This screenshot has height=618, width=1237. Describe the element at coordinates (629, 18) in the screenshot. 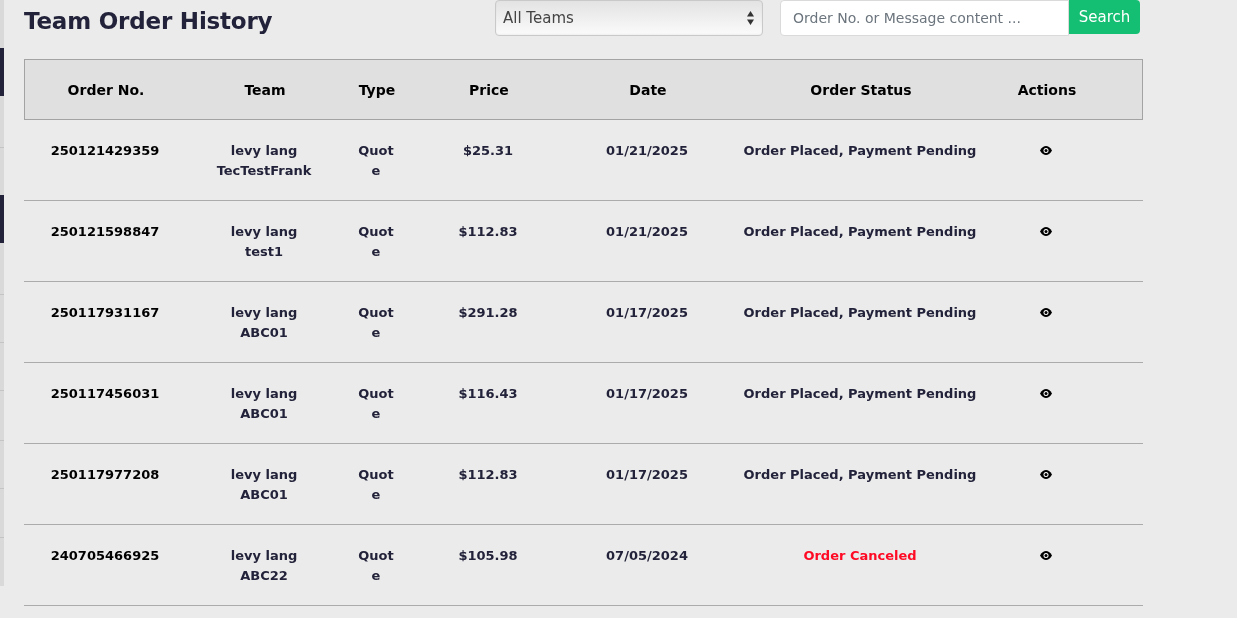

I see `team-select: All Teams` at that location.